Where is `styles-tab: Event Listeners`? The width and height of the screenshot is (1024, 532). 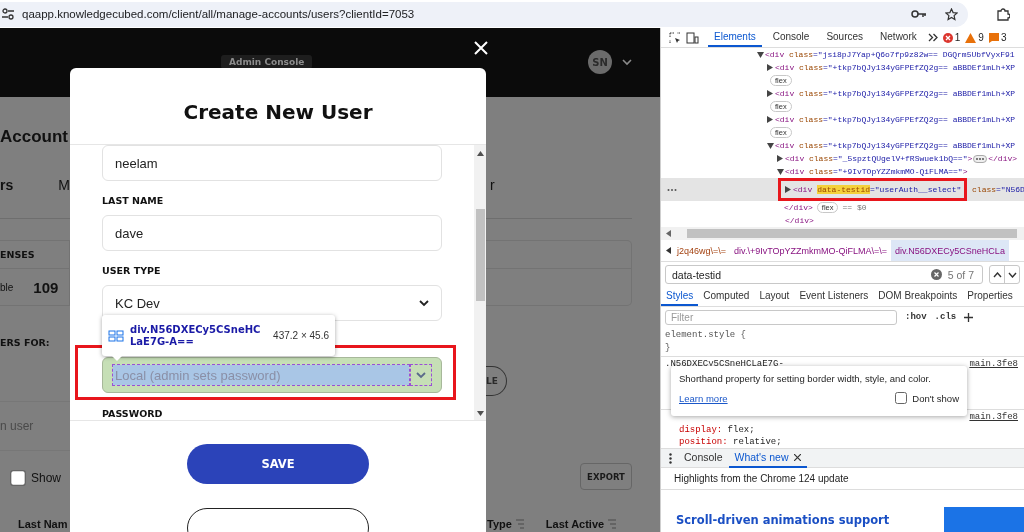 styles-tab: Event Listeners is located at coordinates (834, 296).